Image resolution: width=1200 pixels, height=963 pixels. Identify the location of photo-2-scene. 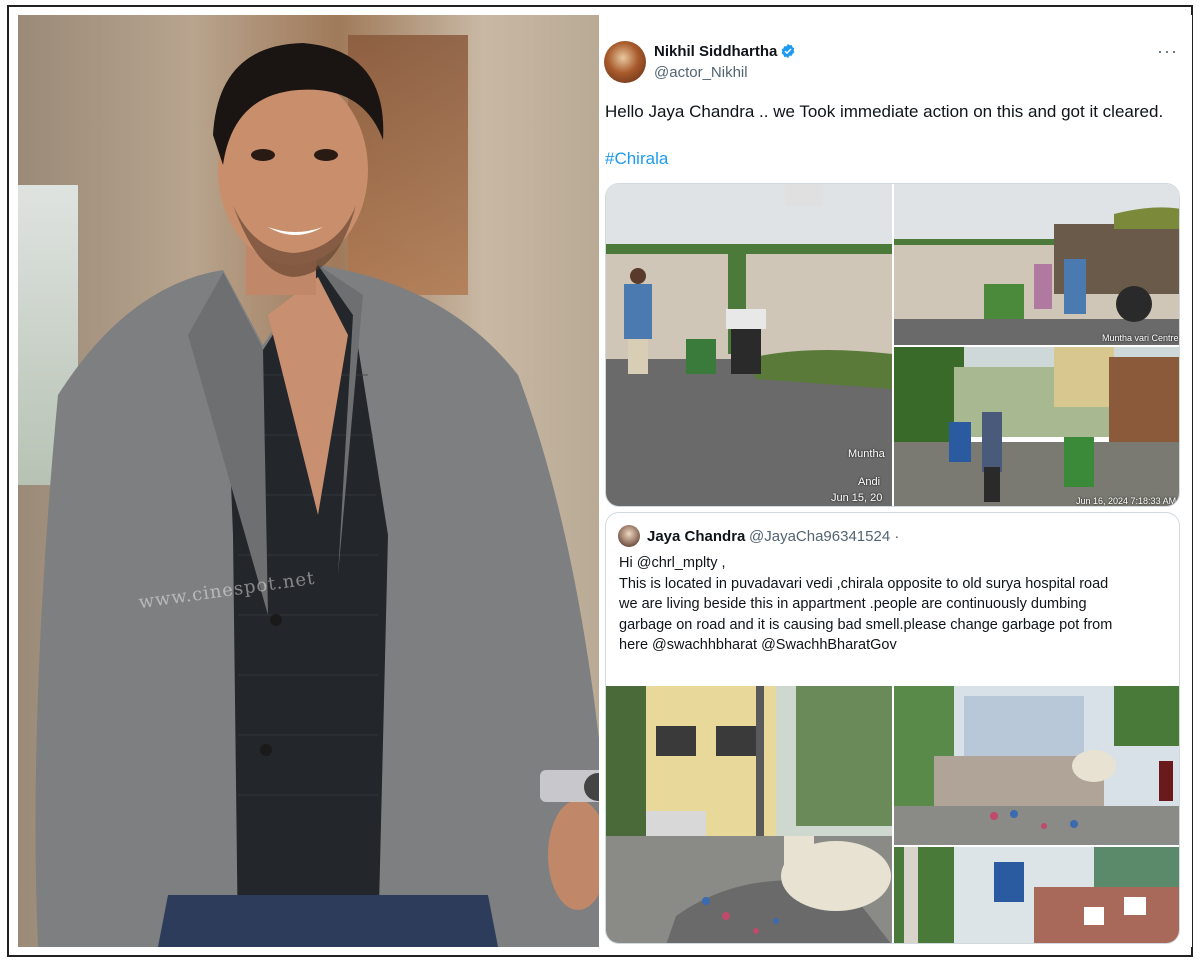
(1036, 264).